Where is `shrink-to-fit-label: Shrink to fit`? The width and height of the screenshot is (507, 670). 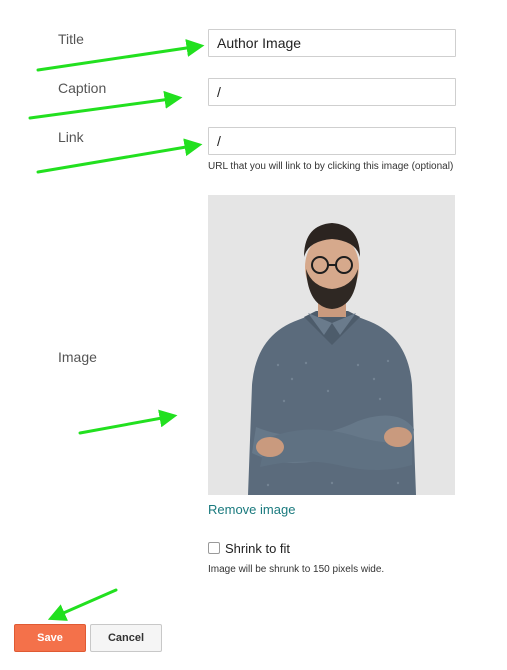
shrink-to-fit-label: Shrink to fit is located at coordinates (257, 548).